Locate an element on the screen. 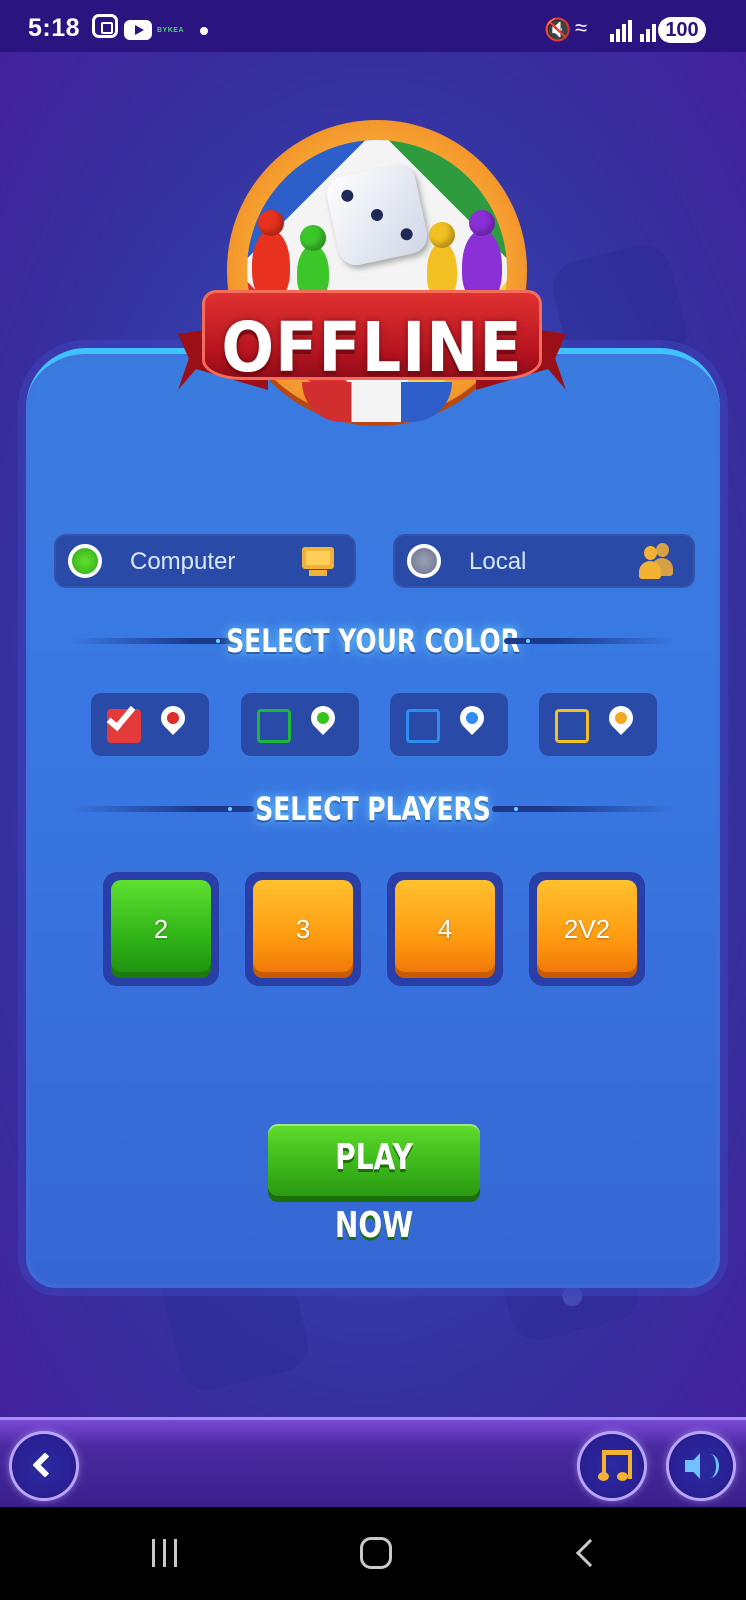 The height and width of the screenshot is (1600, 746). system-nav-bar is located at coordinates (373, 1553).